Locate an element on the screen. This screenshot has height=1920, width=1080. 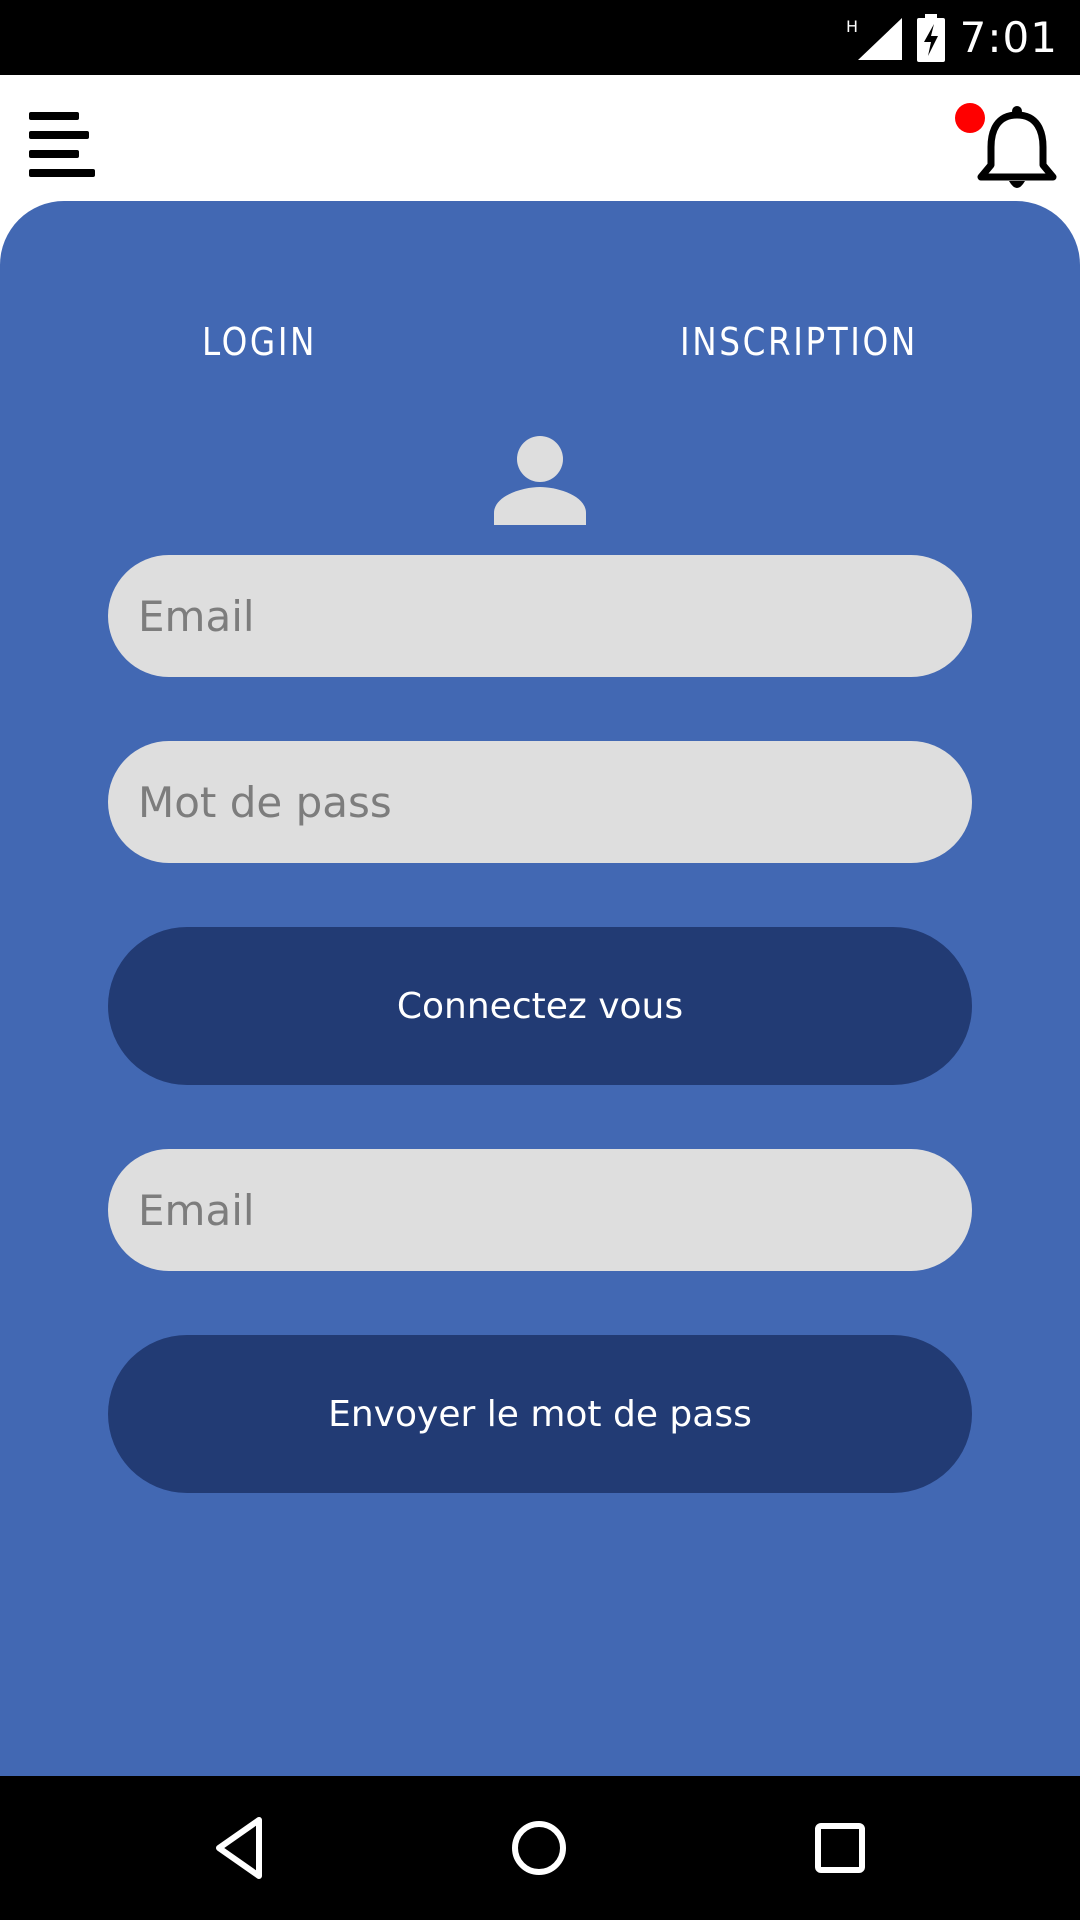
status-time: 7:01 is located at coordinates (1008, 37).